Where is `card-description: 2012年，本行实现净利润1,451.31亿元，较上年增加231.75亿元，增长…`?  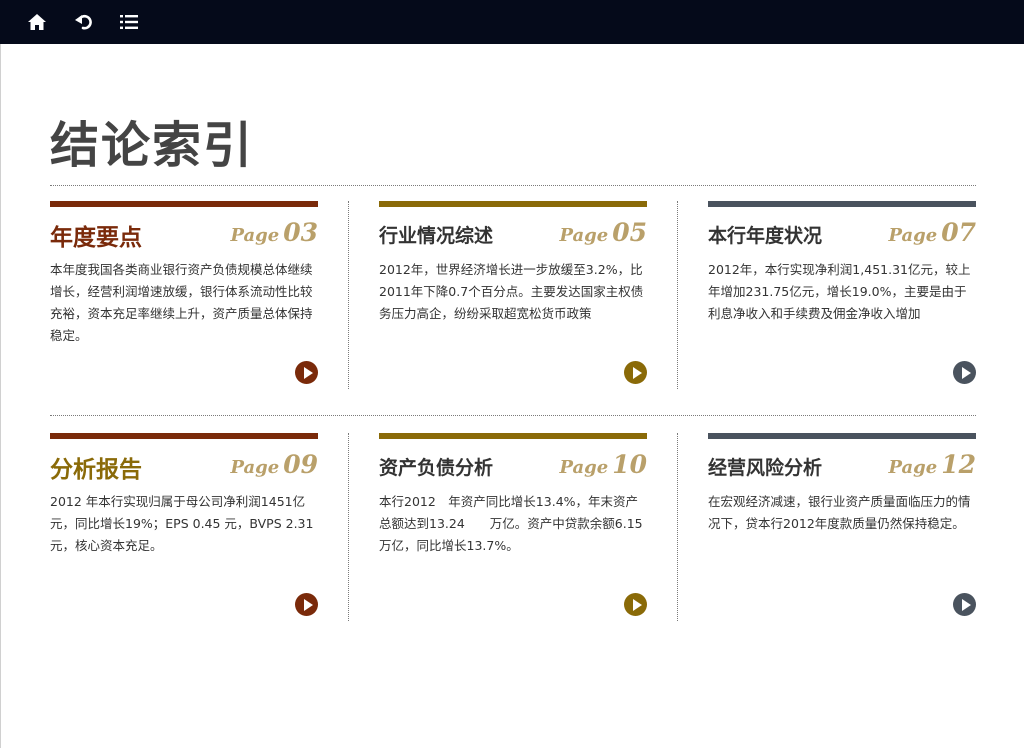
card-description: 2012年，本行实现净利润1,451.31亿元，较上年增加231.75亿元，增长… is located at coordinates (839, 291).